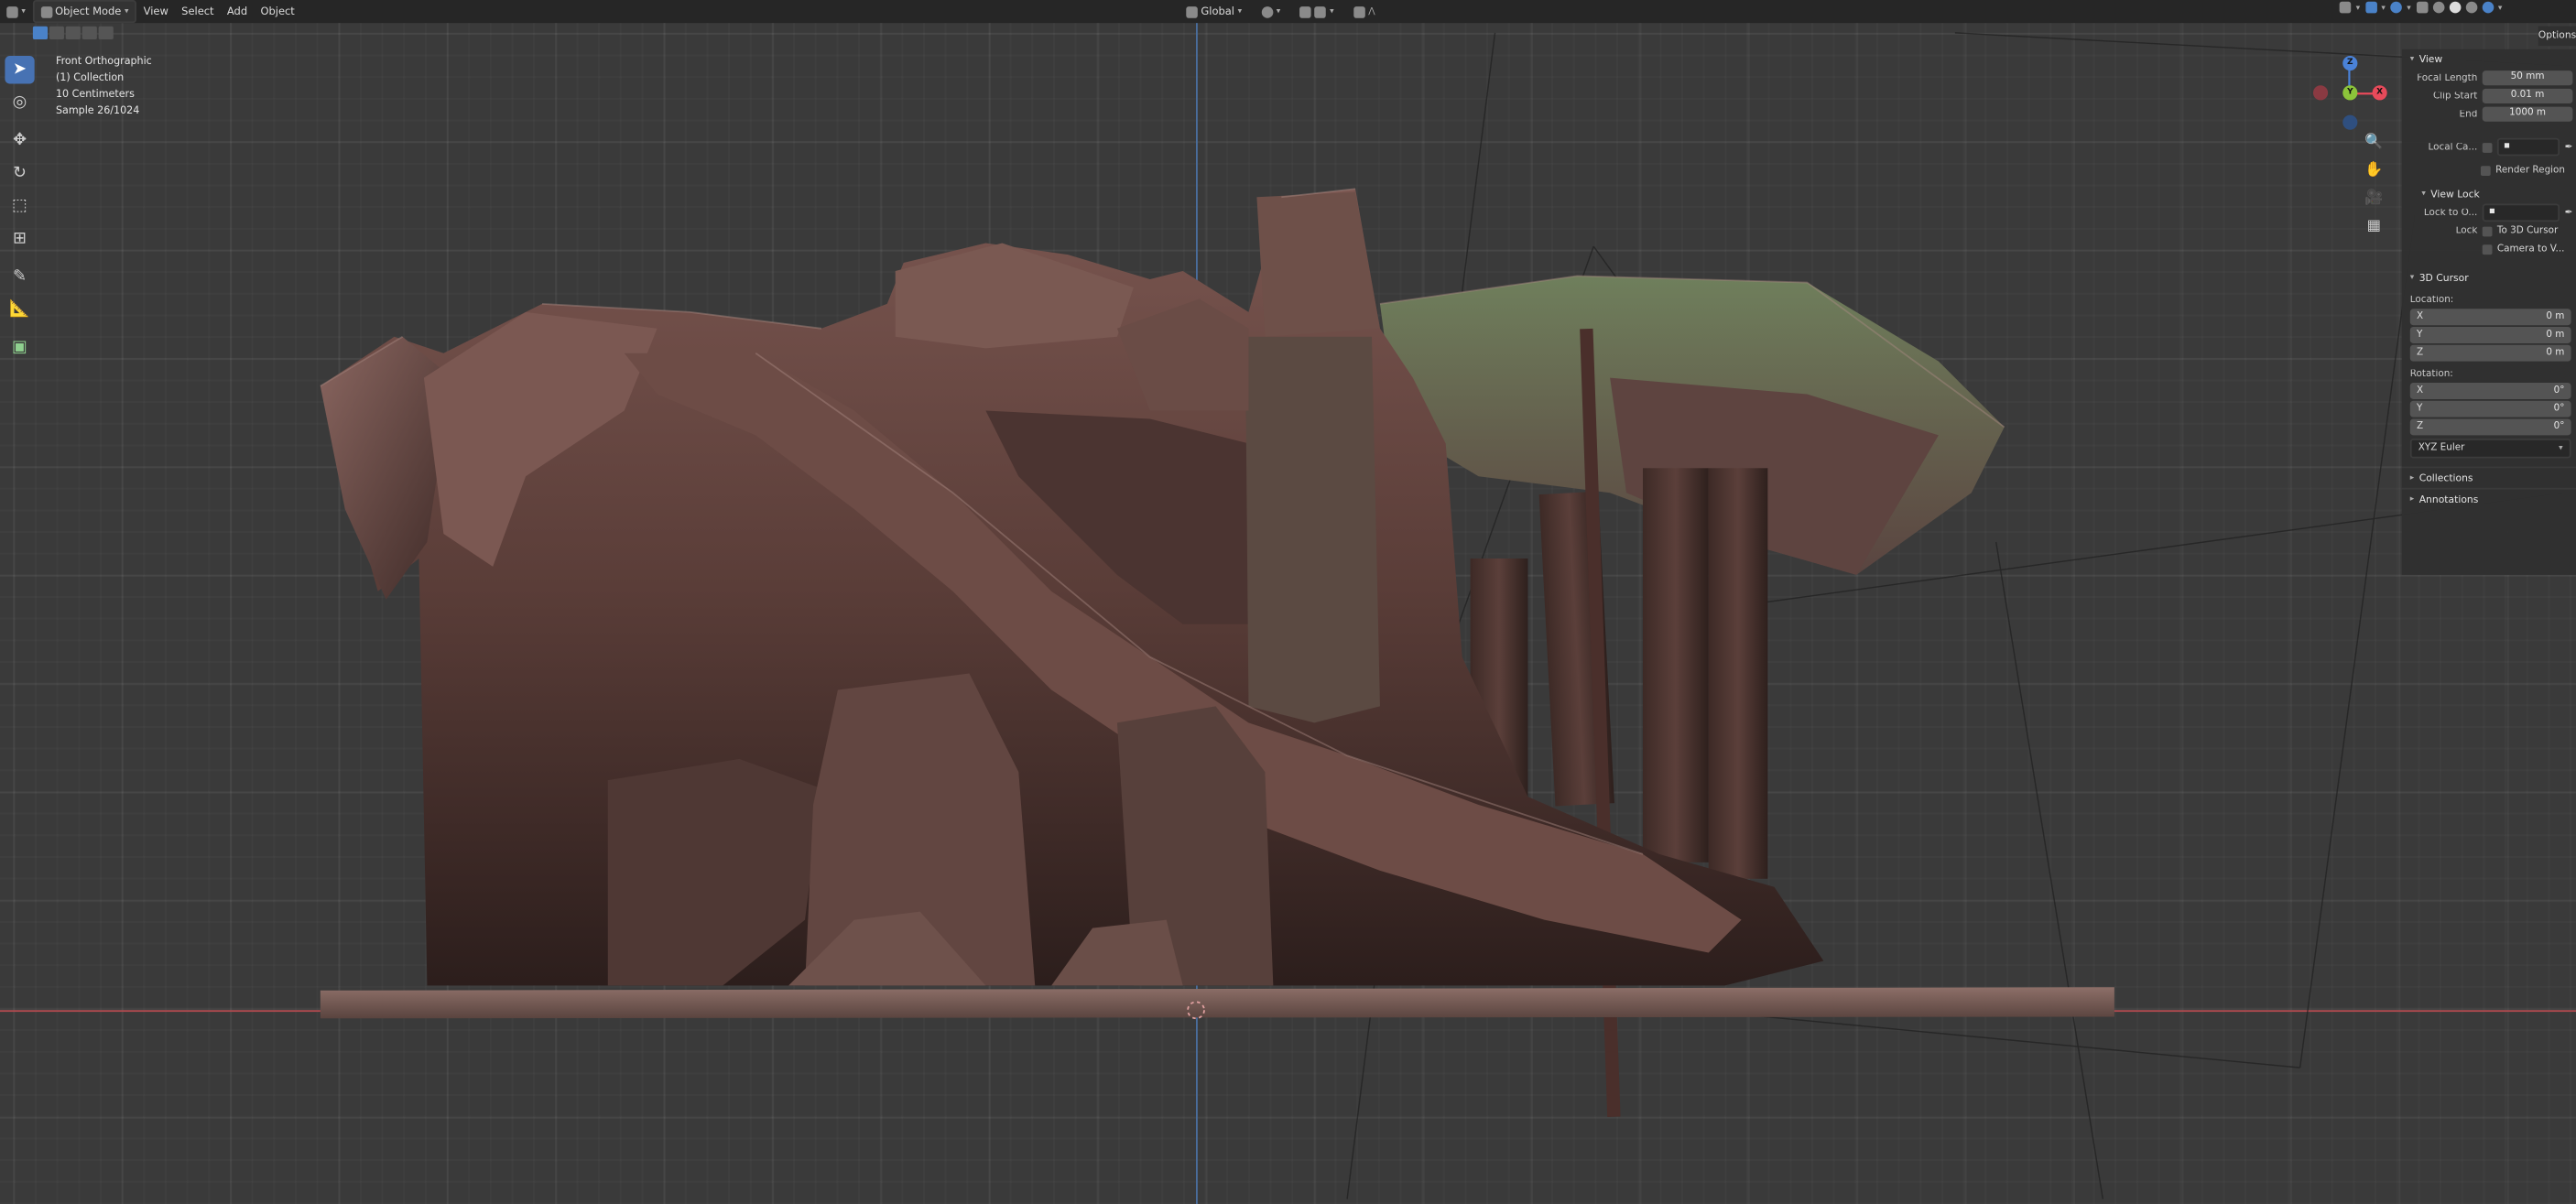 This screenshot has width=2576, height=1204. Describe the element at coordinates (2557, 36) in the screenshot. I see `options-tab: Options` at that location.